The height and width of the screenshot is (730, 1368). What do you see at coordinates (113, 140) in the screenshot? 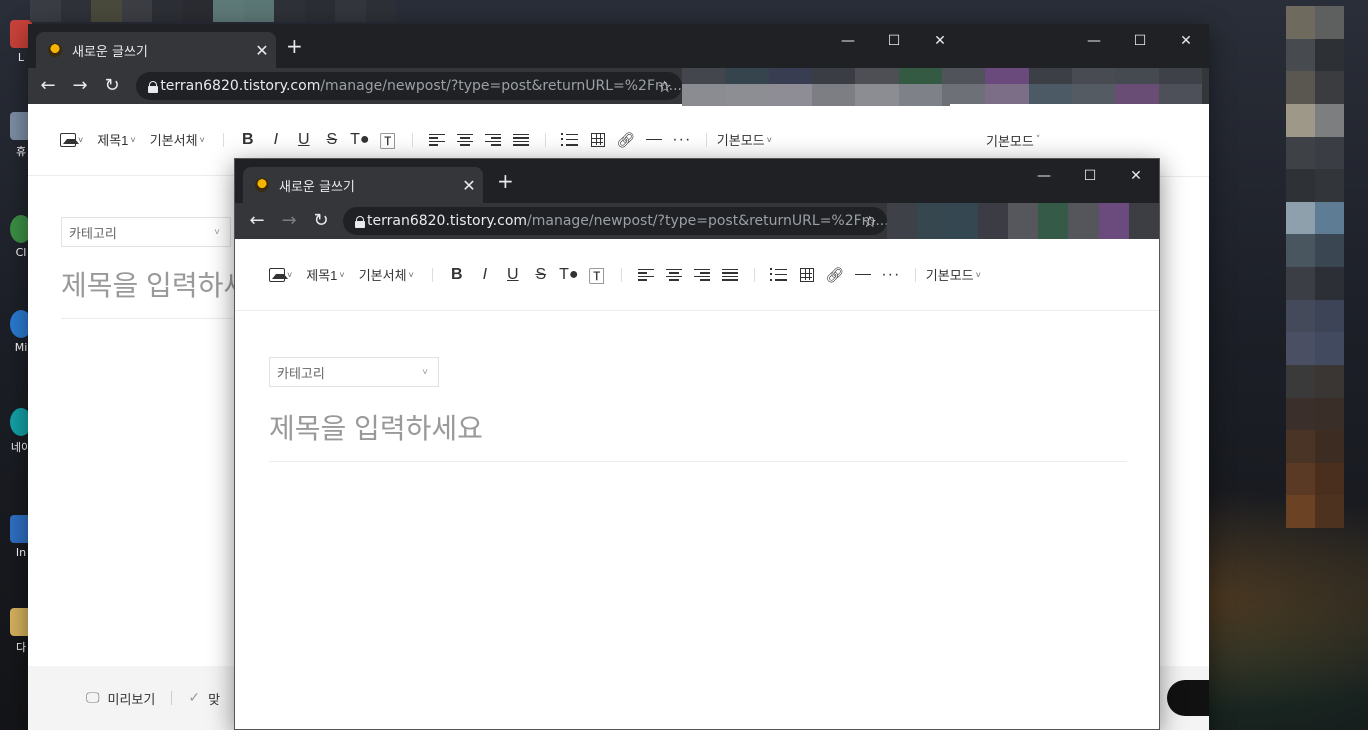
I see `heading-label: 제목1` at bounding box center [113, 140].